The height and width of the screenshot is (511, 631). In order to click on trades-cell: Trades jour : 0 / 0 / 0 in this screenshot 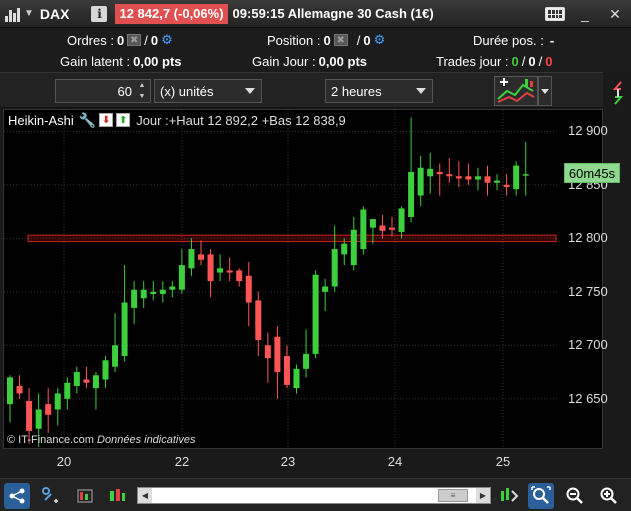, I will do `click(494, 61)`.